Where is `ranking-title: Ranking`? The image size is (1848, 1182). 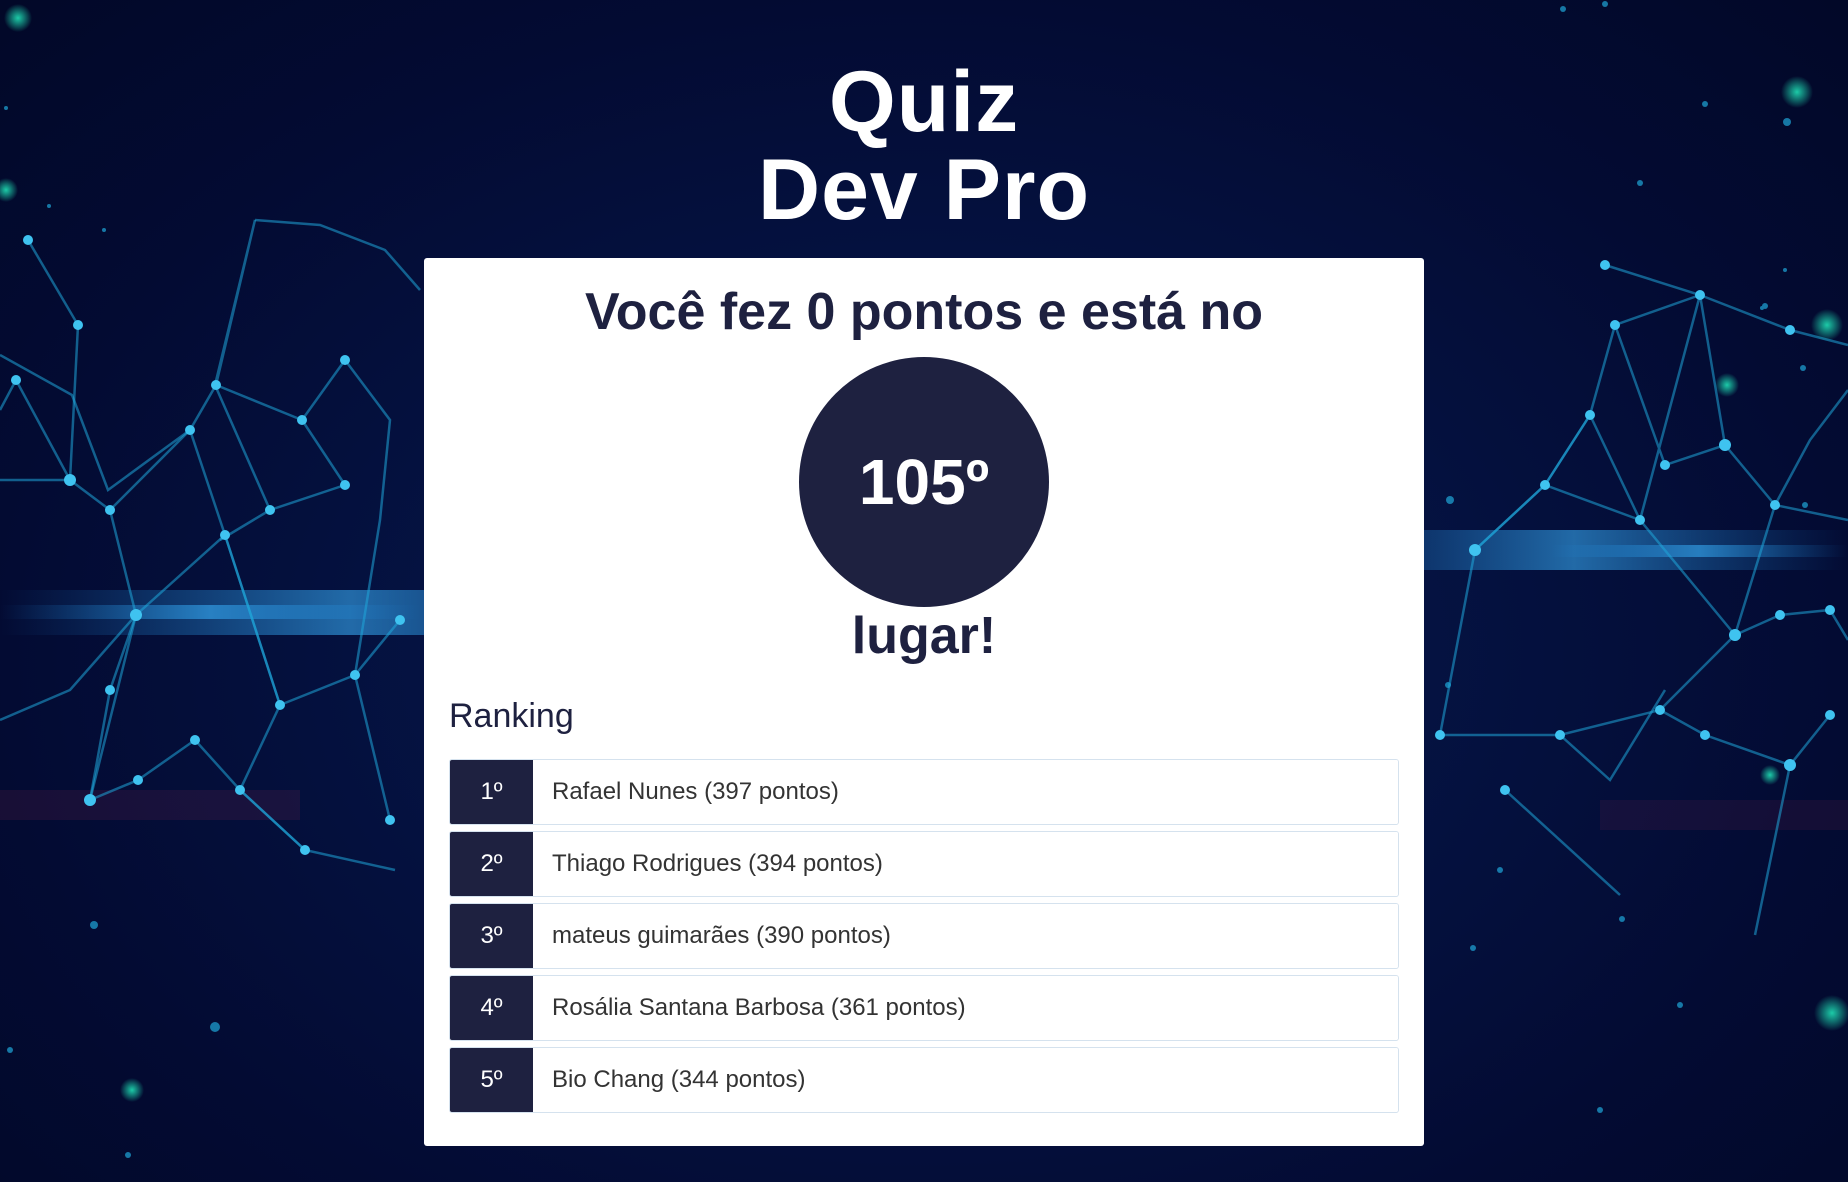 ranking-title: Ranking is located at coordinates (511, 716).